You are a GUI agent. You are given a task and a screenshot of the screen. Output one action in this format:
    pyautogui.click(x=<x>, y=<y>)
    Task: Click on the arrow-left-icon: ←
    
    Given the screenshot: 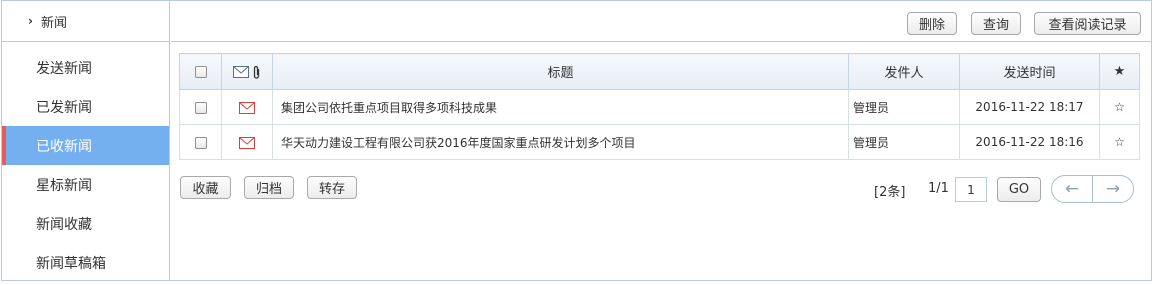 What is the action you would take?
    pyautogui.click(x=1072, y=189)
    